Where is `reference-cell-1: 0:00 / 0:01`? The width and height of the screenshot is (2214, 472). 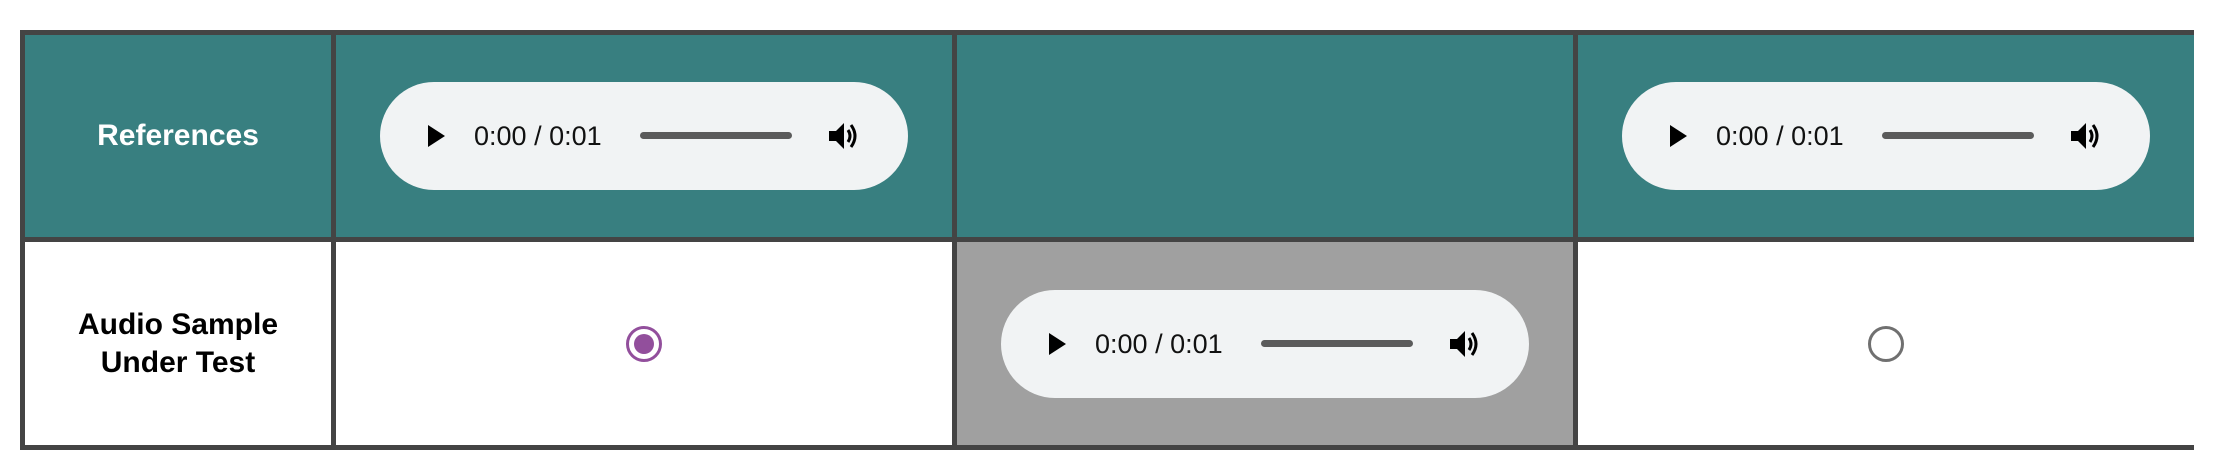
reference-cell-1: 0:00 / 0:01 is located at coordinates (644, 136).